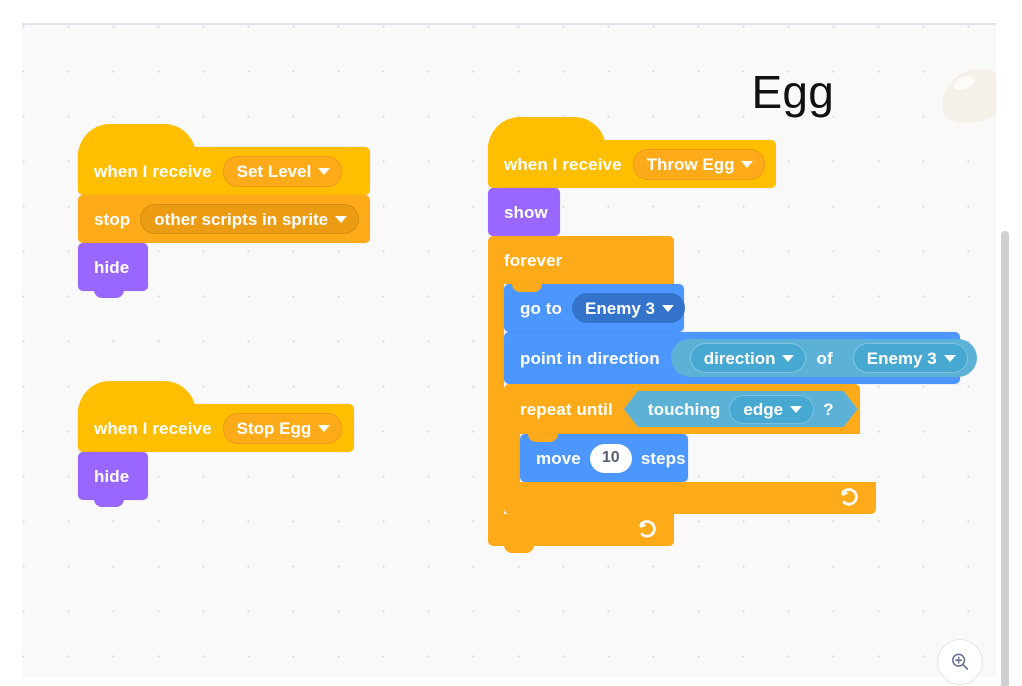 The image size is (1022, 686). Describe the element at coordinates (250, 219) in the screenshot. I see `dropdown-stop-option: other scripts in sprite` at that location.